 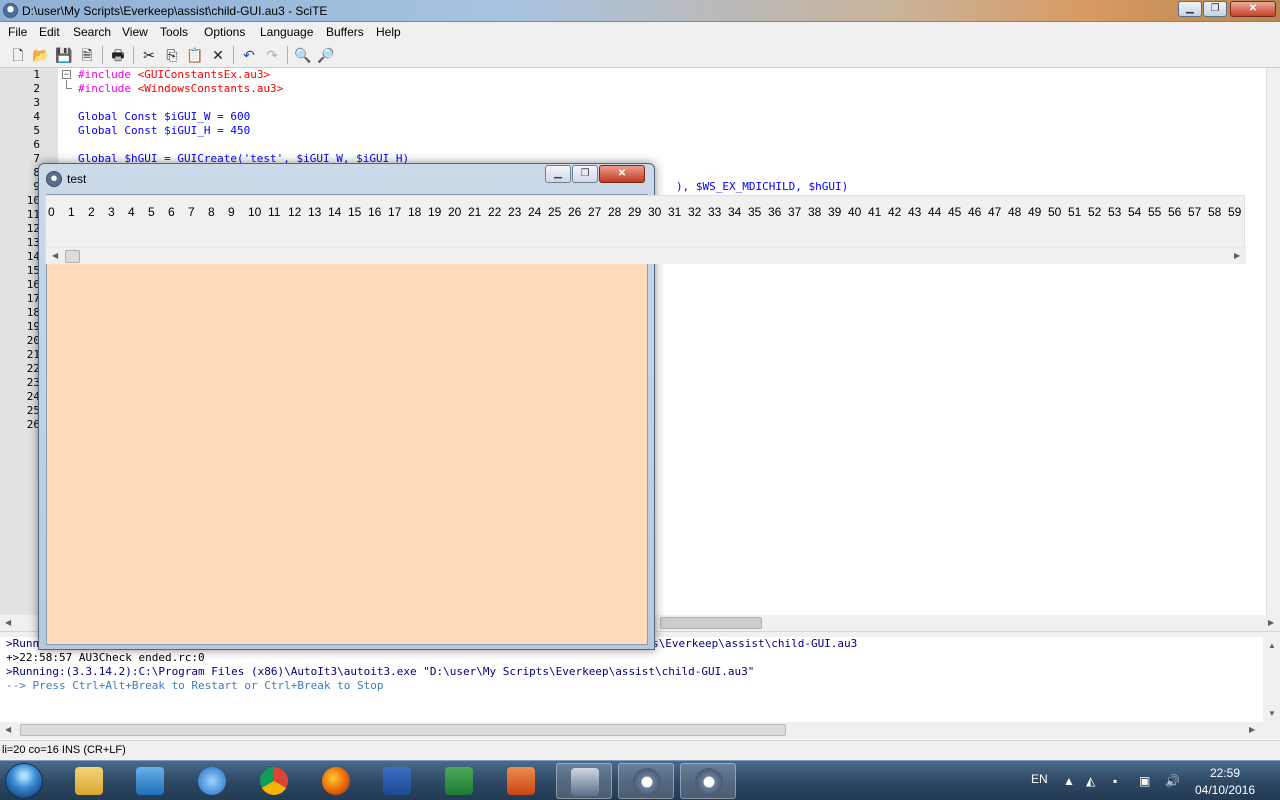 I want to click on number-cell: 28, so click(x=615, y=212).